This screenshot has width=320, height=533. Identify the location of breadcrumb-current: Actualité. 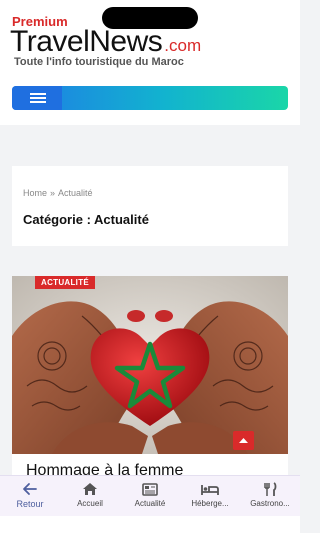
(75, 193).